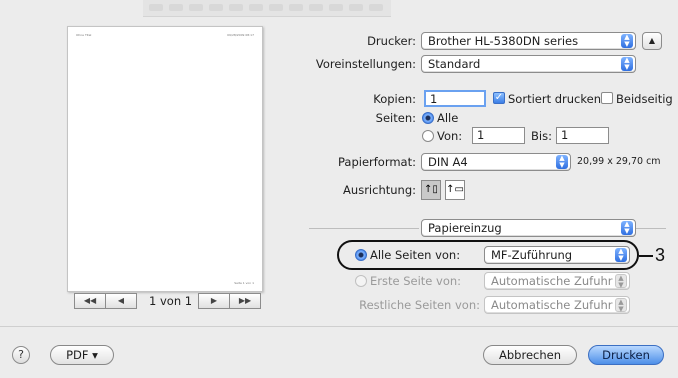 This screenshot has width=678, height=378. What do you see at coordinates (660, 255) in the screenshot?
I see `callout-number: 3` at bounding box center [660, 255].